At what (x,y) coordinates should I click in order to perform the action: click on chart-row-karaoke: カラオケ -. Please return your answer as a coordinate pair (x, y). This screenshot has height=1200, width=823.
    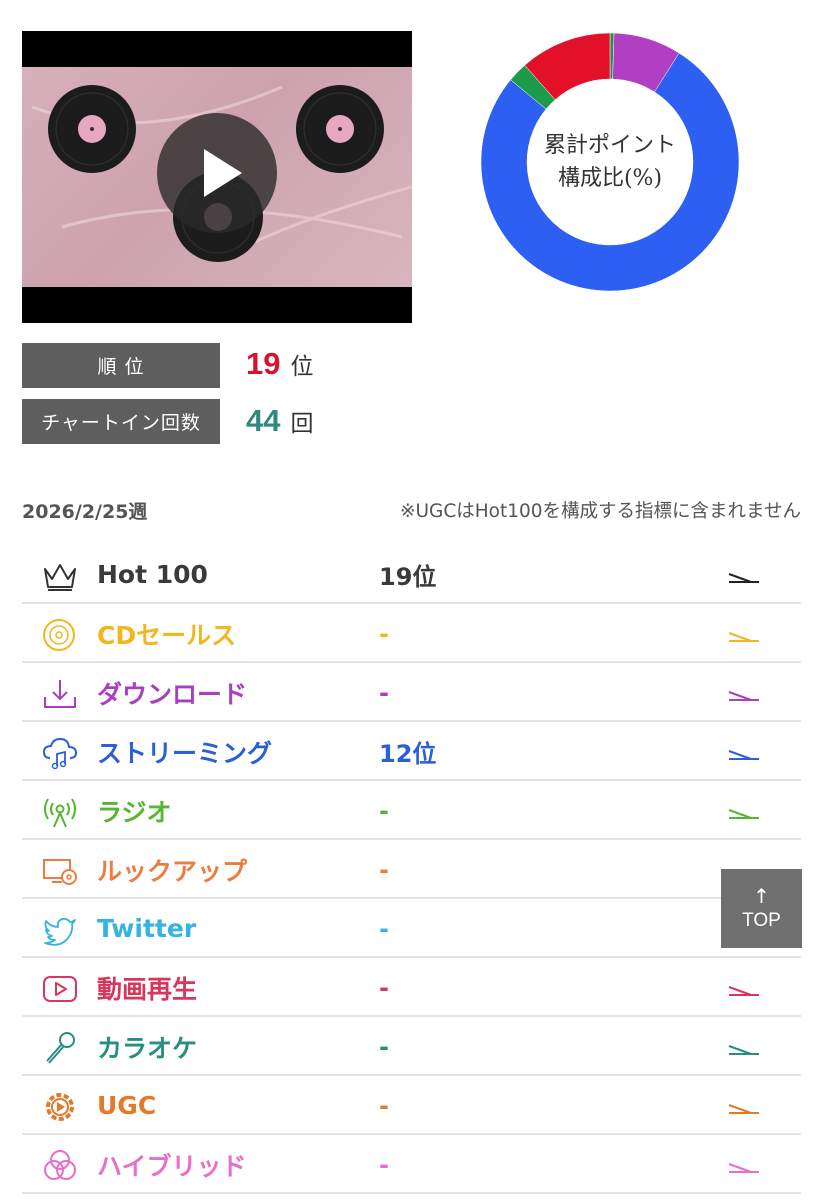
    Looking at the image, I should click on (411, 1046).